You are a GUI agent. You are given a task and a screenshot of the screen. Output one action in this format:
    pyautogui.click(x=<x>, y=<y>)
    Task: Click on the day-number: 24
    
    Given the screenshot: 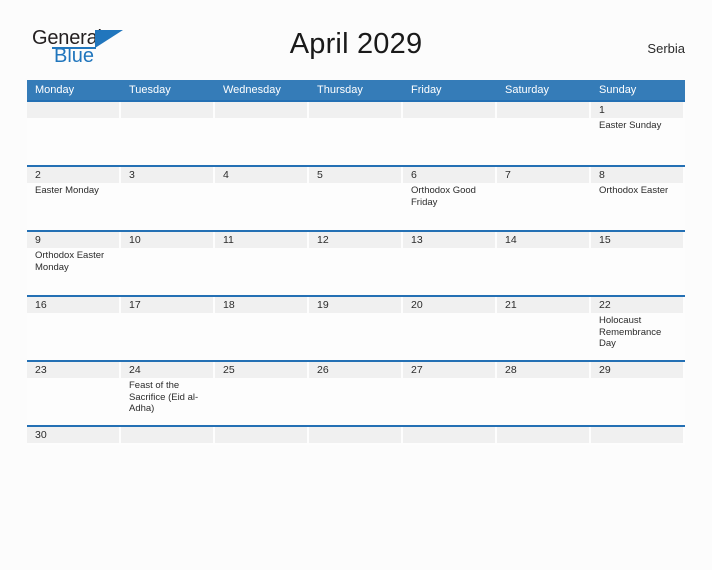 What is the action you would take?
    pyautogui.click(x=135, y=370)
    